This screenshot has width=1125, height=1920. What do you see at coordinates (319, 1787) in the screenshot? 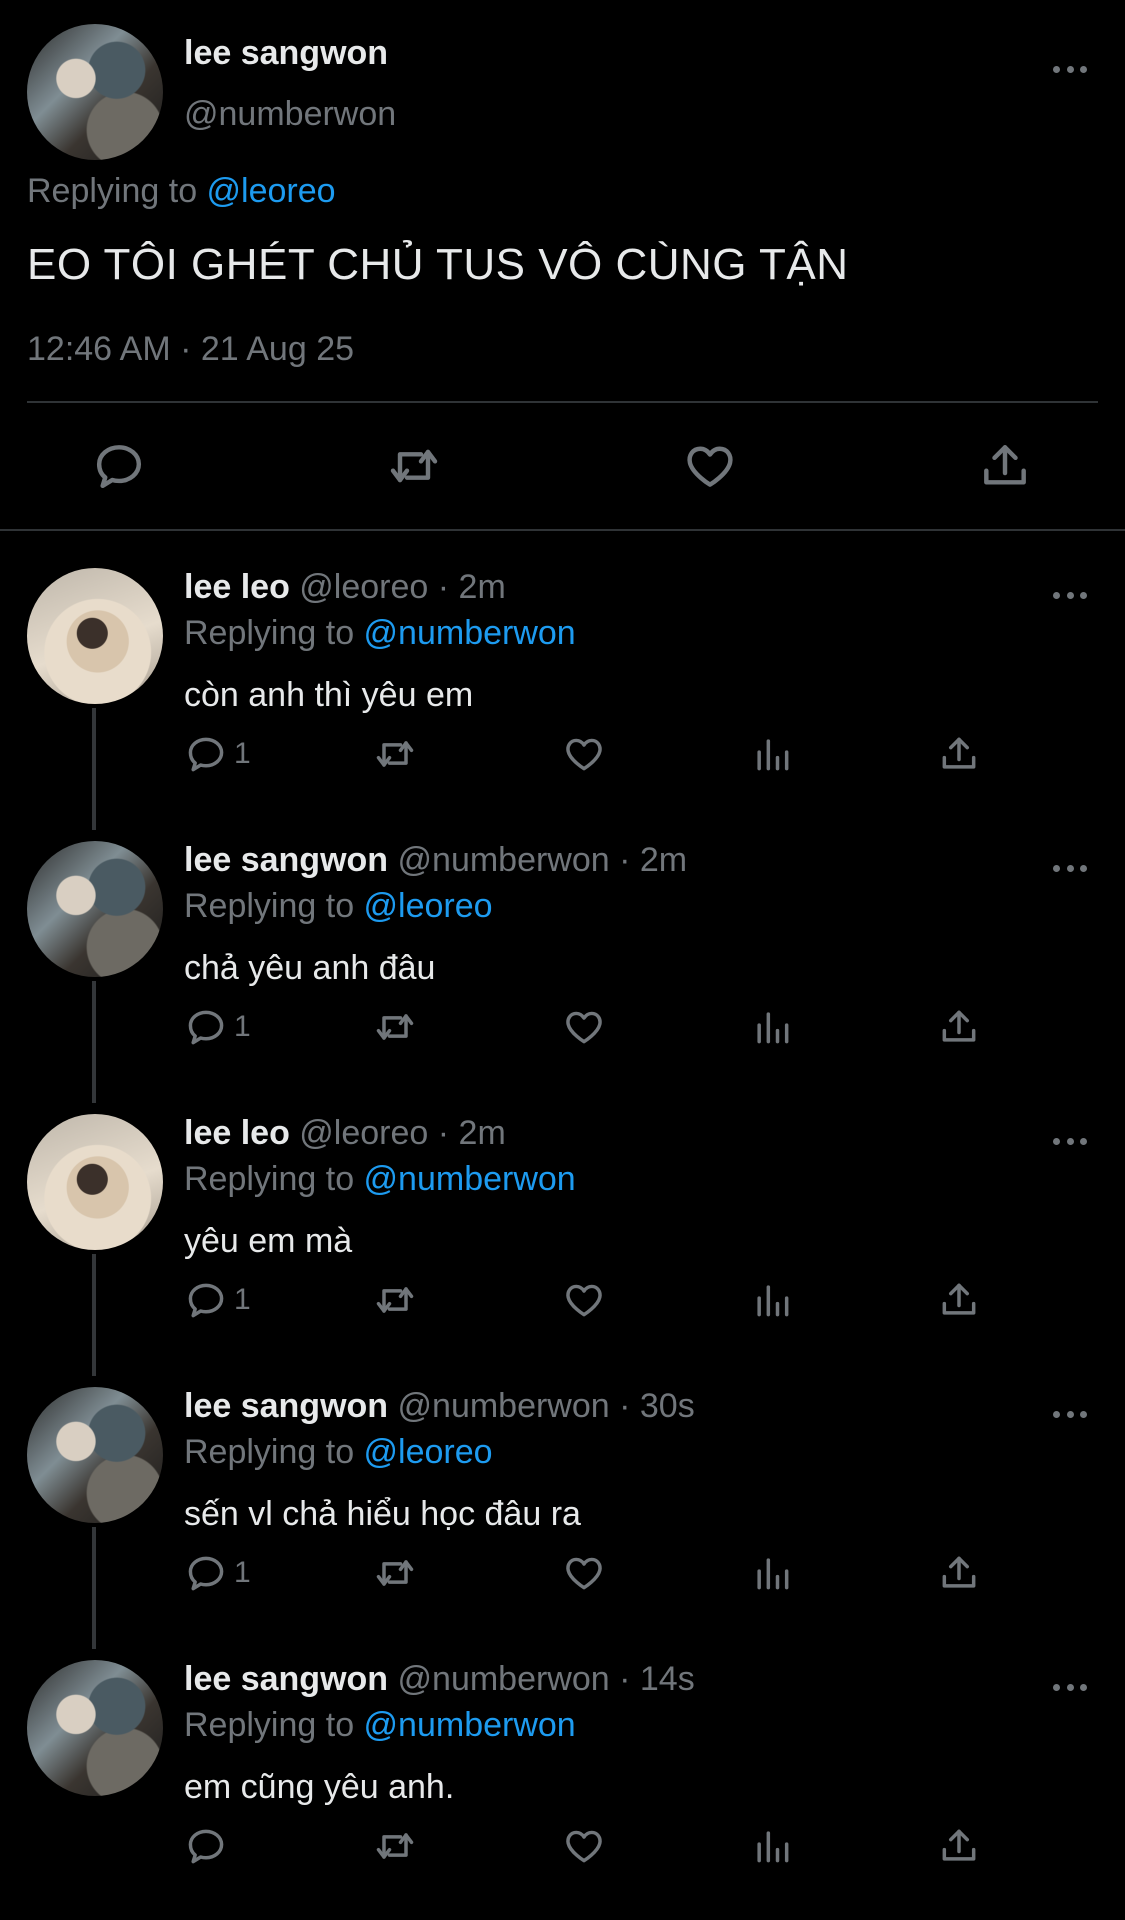
I see `tweet-text: em cũng yêu anh.` at bounding box center [319, 1787].